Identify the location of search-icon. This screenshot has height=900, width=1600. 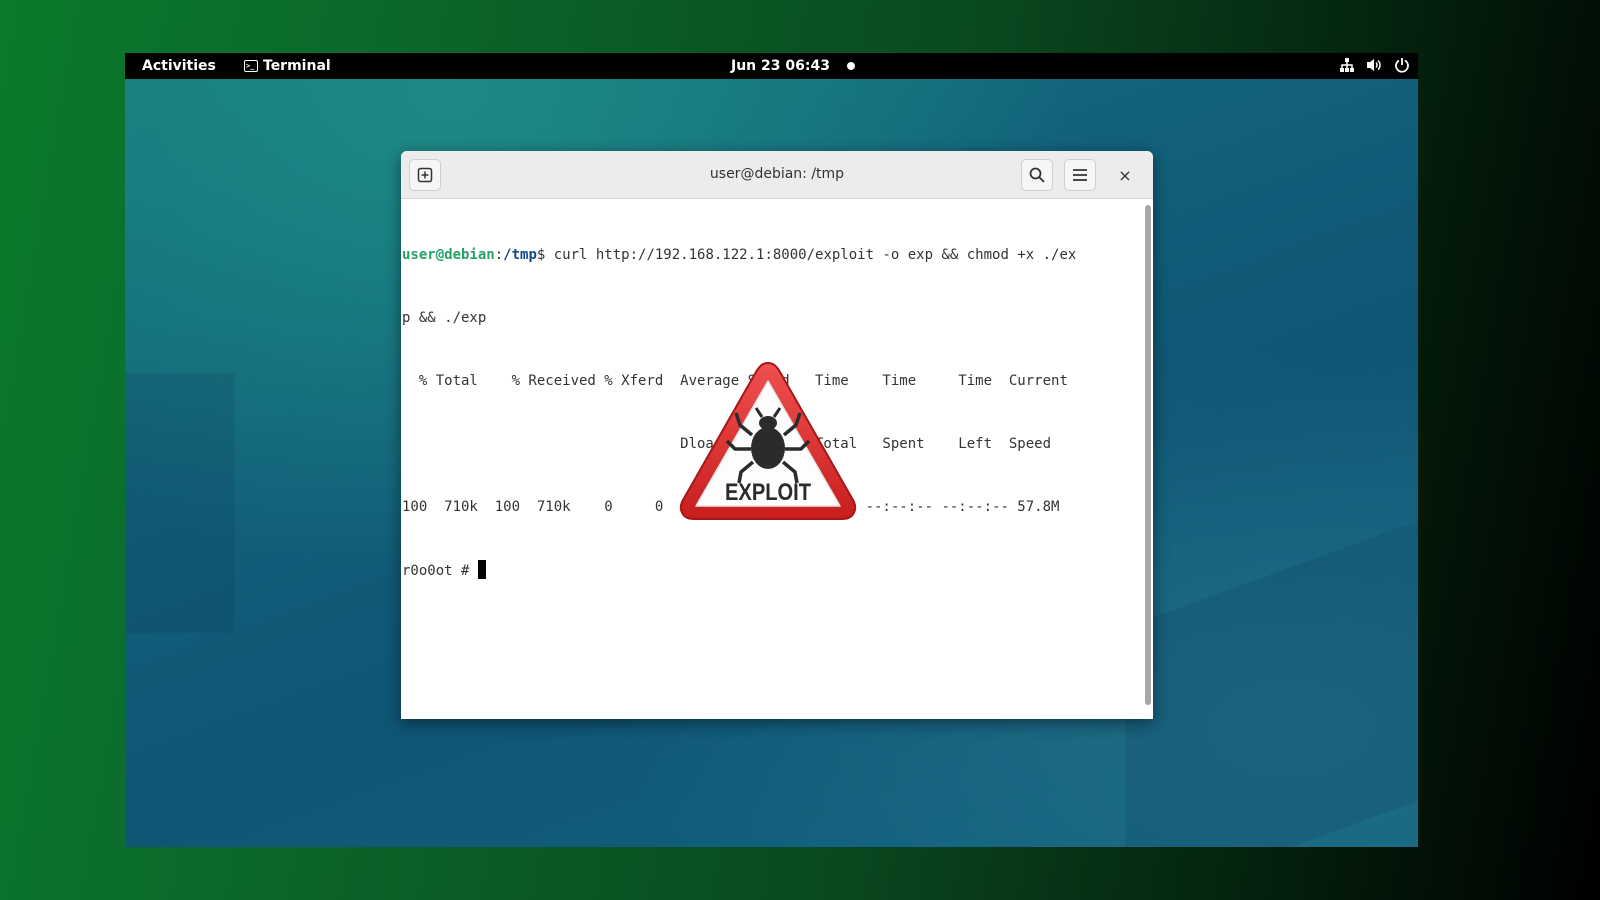
(1037, 175).